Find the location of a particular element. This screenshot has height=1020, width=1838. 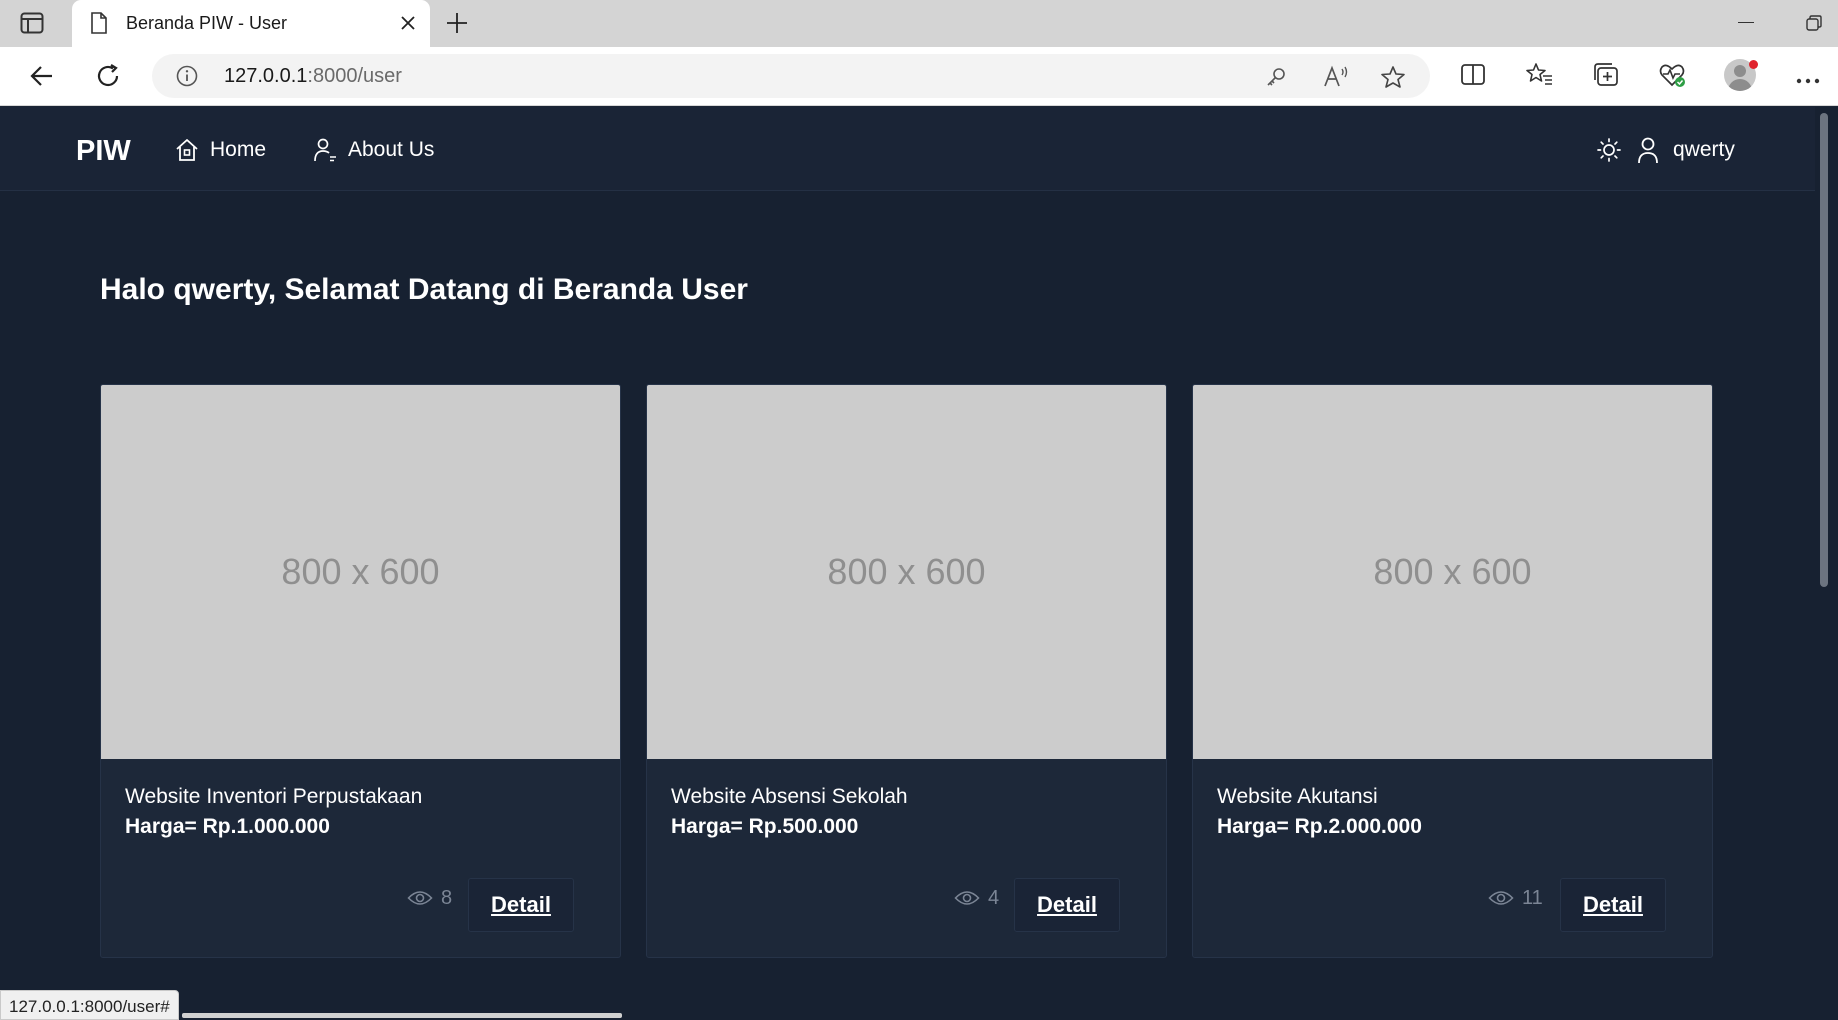

notification-dot is located at coordinates (1753, 64).